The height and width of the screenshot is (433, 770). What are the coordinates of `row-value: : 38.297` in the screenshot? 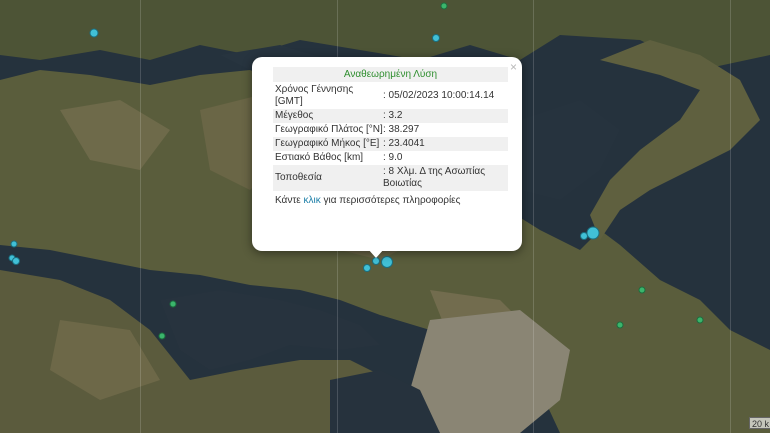 It's located at (401, 129).